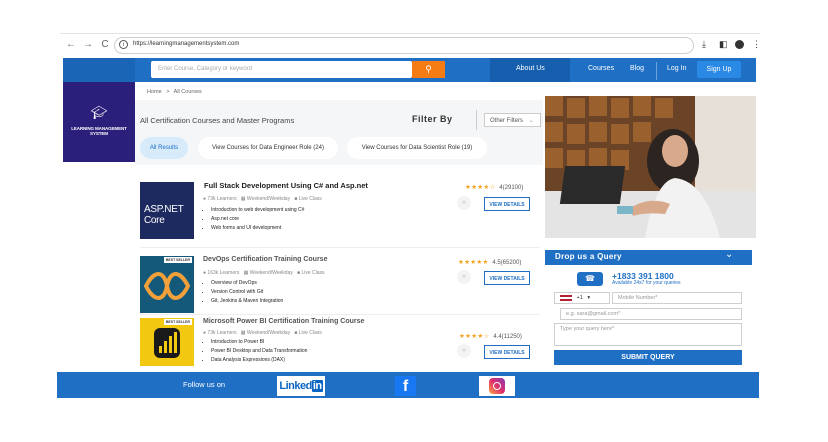  What do you see at coordinates (99, 70) in the screenshot?
I see `header-logo-area` at bounding box center [99, 70].